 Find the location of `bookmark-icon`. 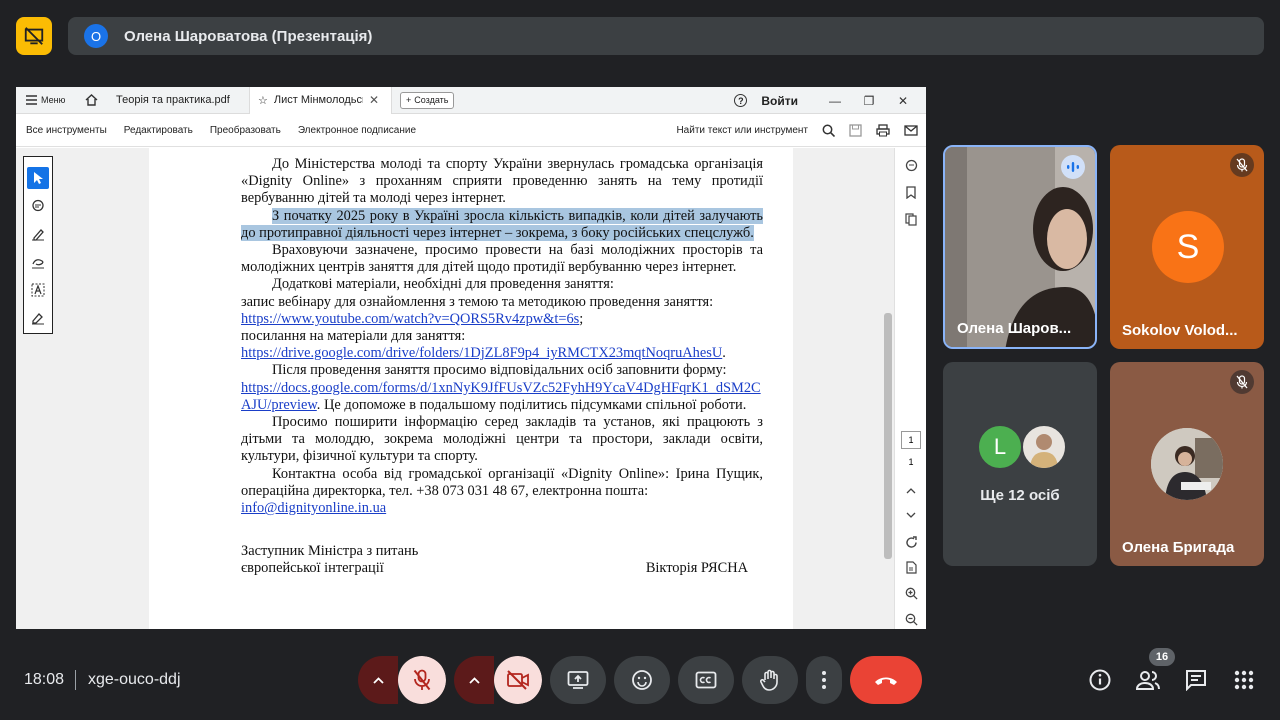

bookmark-icon is located at coordinates (911, 192).